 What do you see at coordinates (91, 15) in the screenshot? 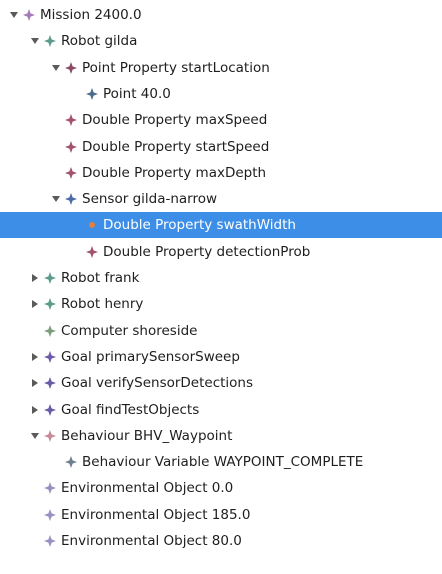
I see `tree-row-label: Mission 2400.0` at bounding box center [91, 15].